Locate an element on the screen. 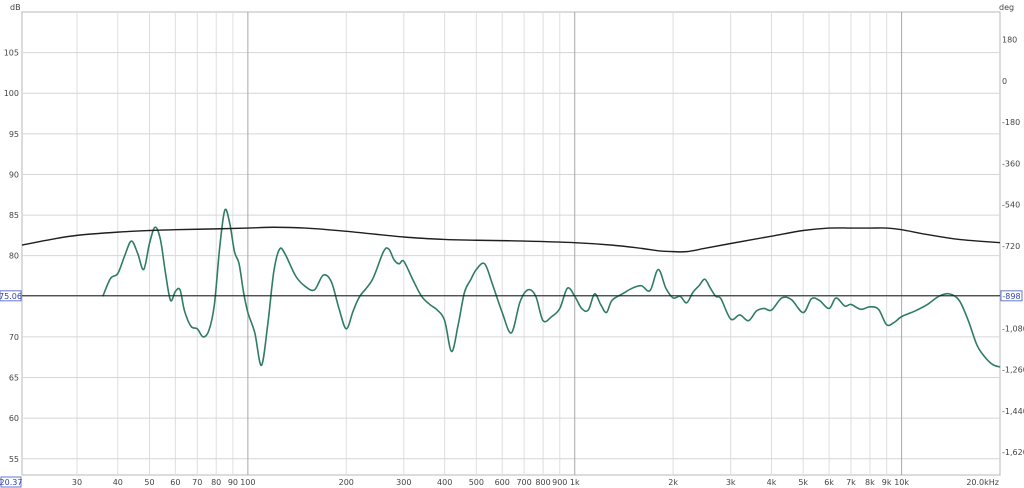 Image resolution: width=1024 pixels, height=488 pixels. x-tick-label: 10k is located at coordinates (901, 482).